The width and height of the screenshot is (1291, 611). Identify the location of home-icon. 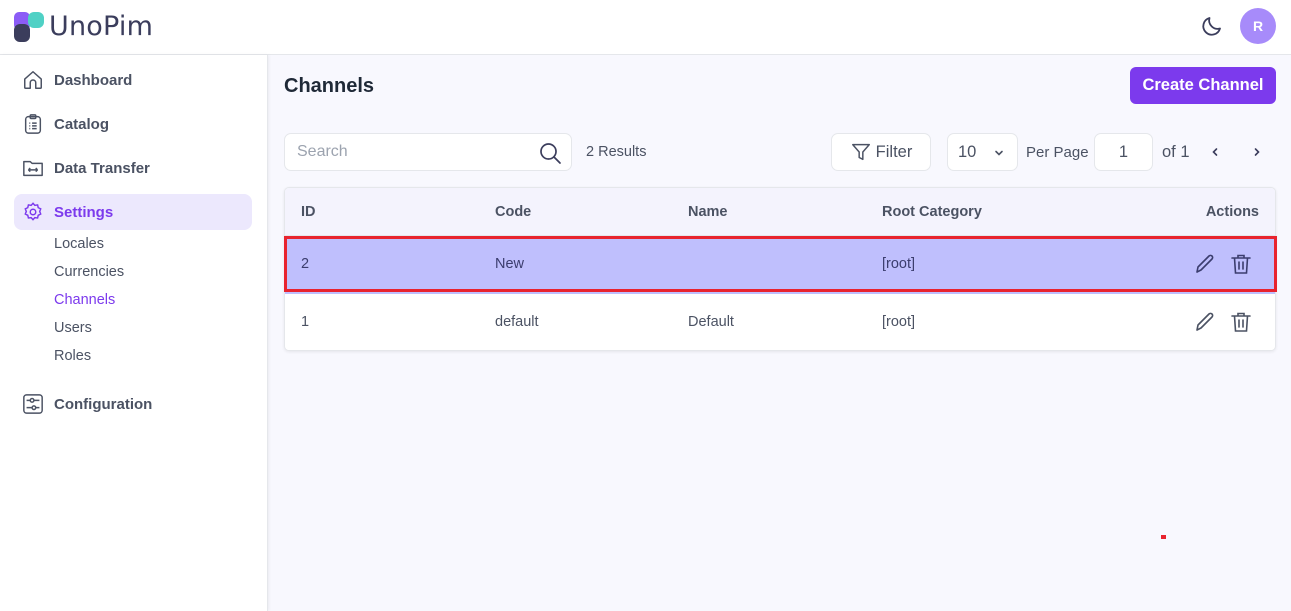
(33, 80).